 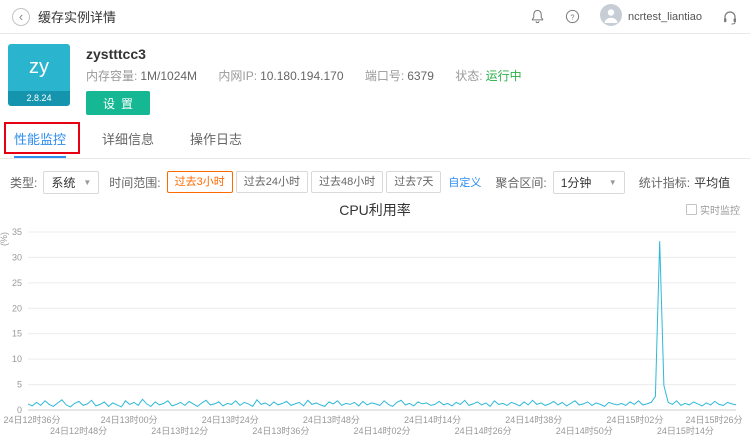 I want to click on support-headset-icon, so click(x=730, y=17).